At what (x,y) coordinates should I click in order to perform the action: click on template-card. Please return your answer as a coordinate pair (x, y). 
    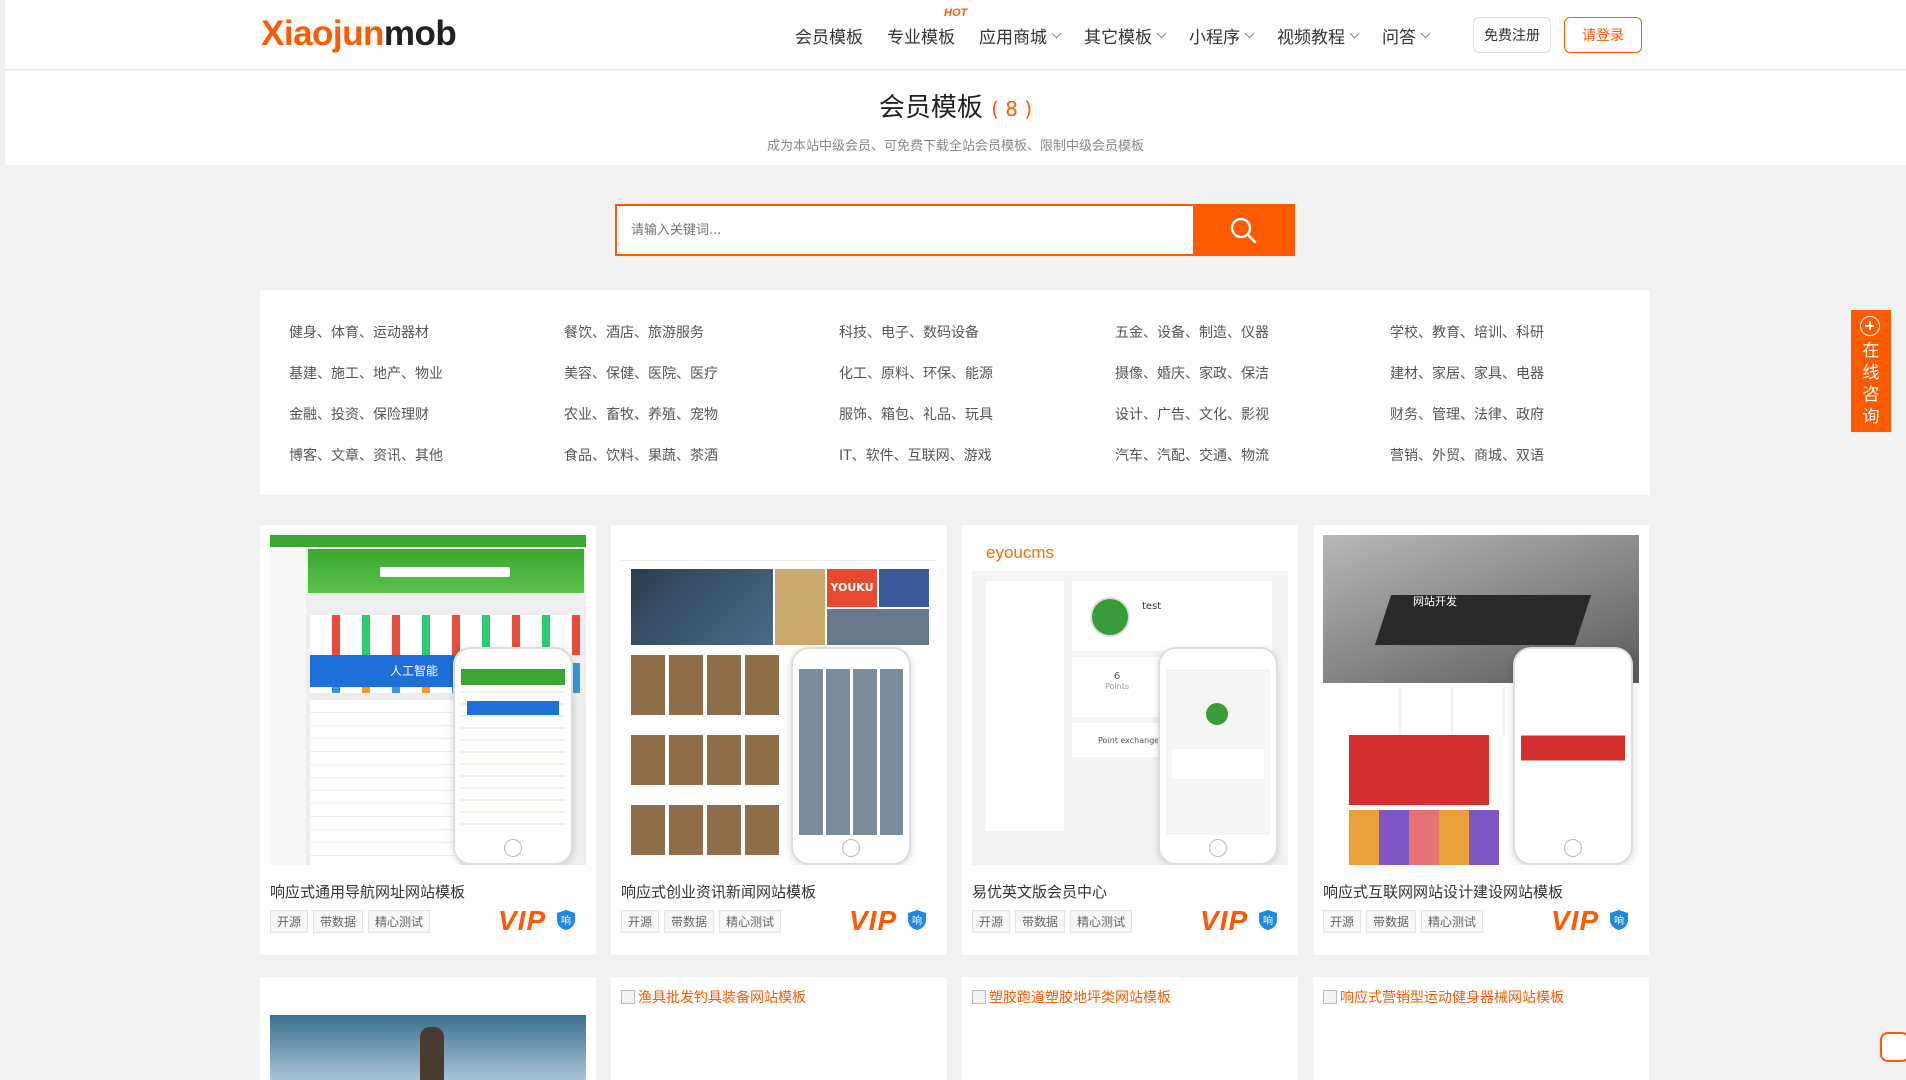
    Looking at the image, I should click on (428, 1028).